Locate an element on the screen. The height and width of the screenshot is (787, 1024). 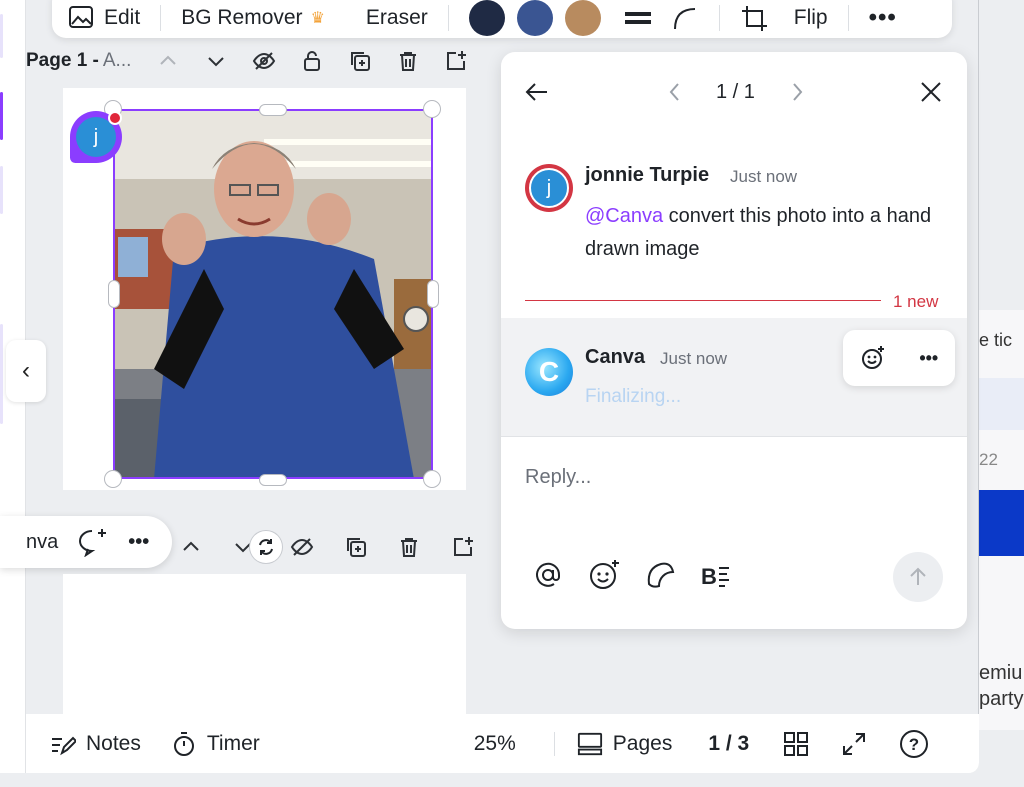
more-options-button: ••• is located at coordinates (883, 16).